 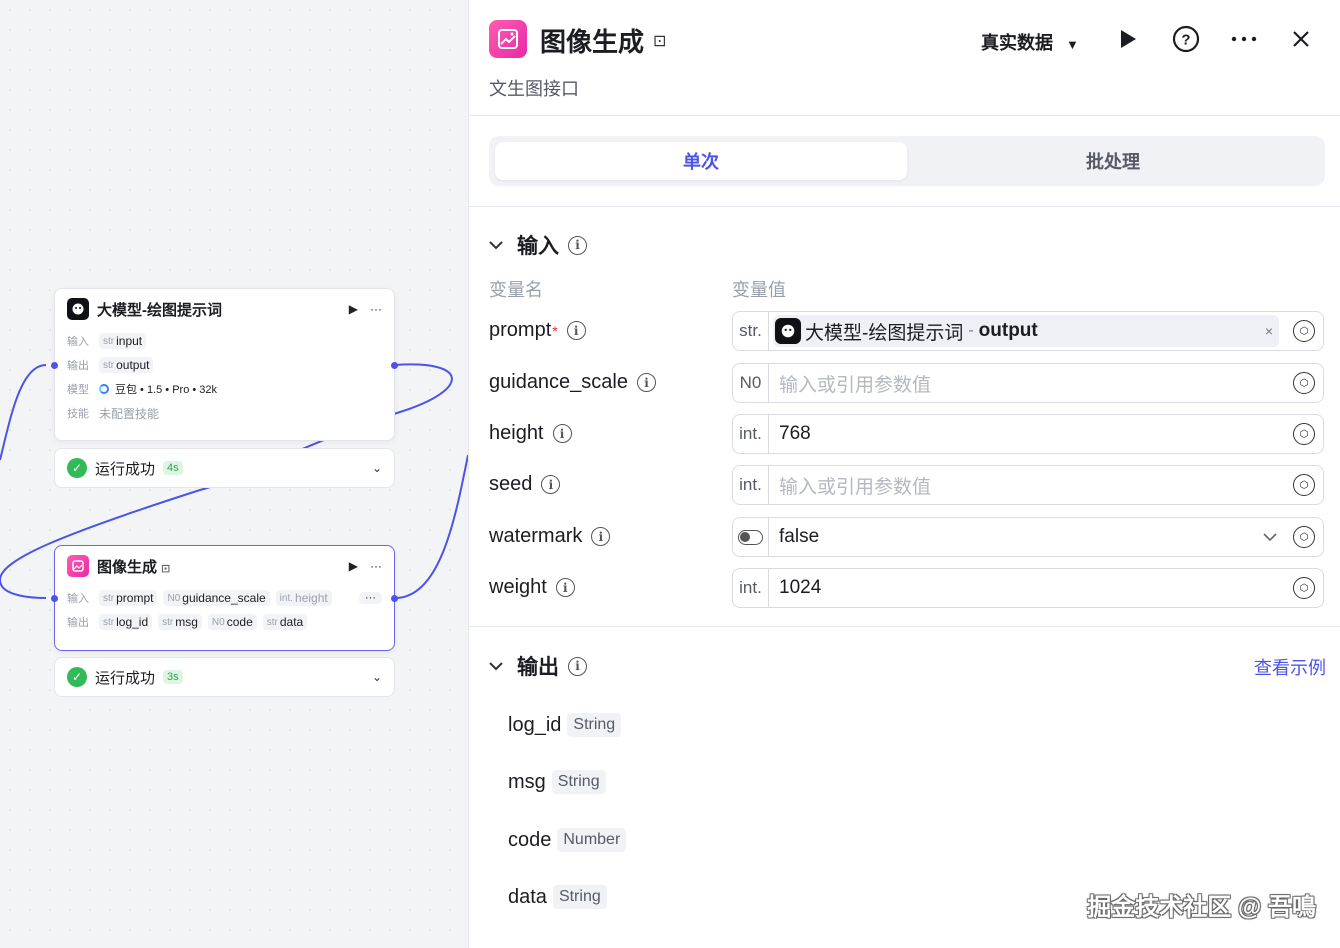 What do you see at coordinates (132, 622) in the screenshot?
I see `var-name: log_id` at bounding box center [132, 622].